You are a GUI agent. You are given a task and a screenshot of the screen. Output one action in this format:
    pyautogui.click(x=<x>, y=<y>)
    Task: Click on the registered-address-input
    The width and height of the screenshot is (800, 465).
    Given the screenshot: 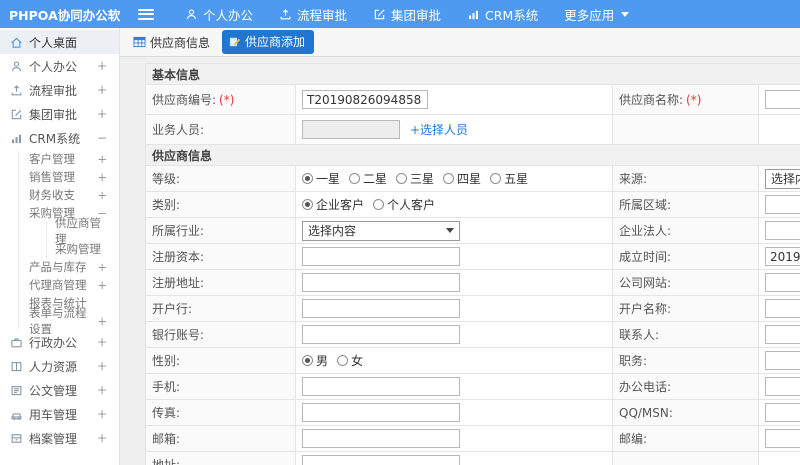 What is the action you would take?
    pyautogui.click(x=381, y=282)
    